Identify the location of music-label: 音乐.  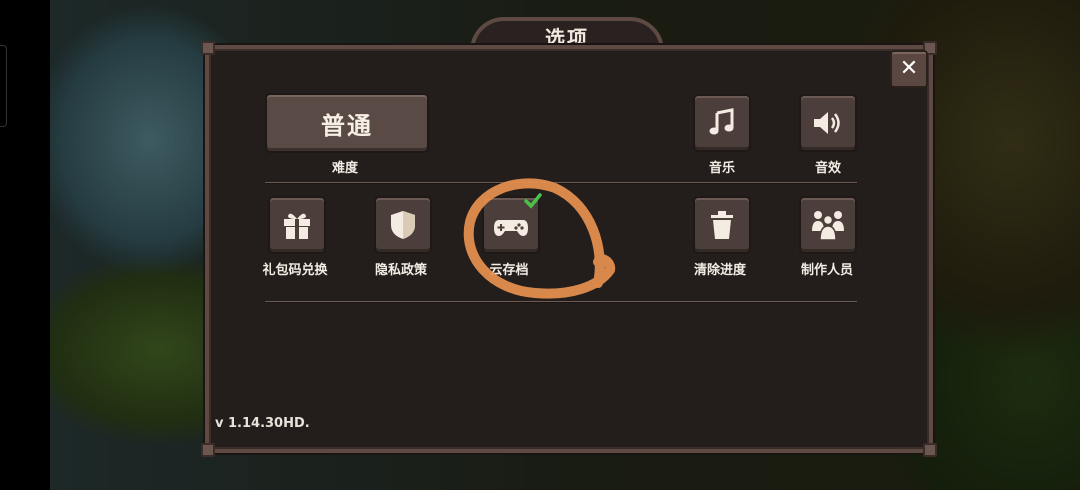
(721, 168).